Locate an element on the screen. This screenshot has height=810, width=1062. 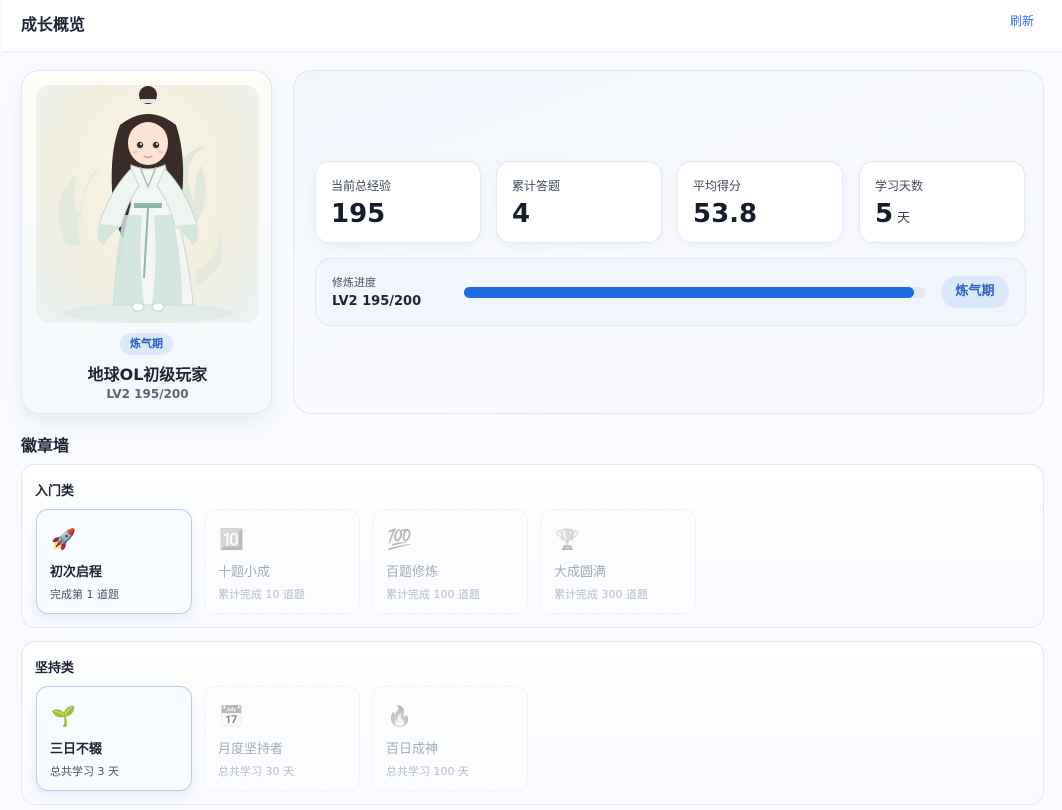
player-level: LV2 195/200 is located at coordinates (147, 394).